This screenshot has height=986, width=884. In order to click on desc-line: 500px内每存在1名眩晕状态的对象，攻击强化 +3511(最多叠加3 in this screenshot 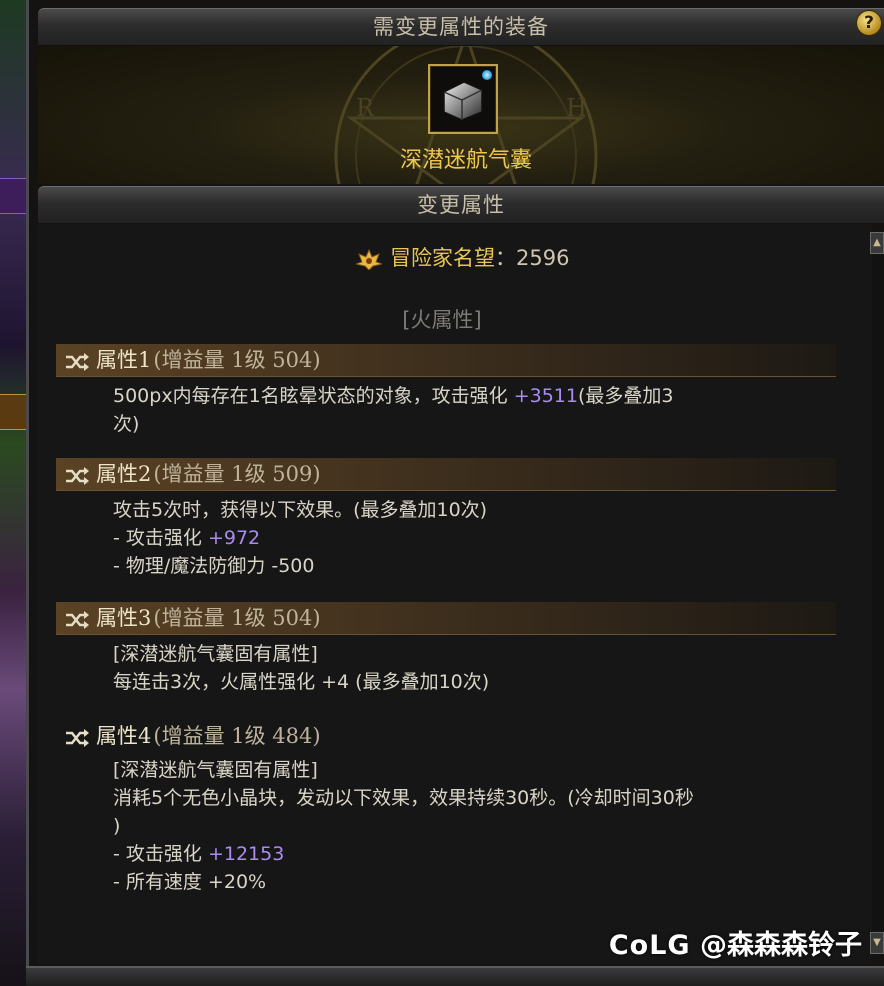, I will do `click(458, 396)`.